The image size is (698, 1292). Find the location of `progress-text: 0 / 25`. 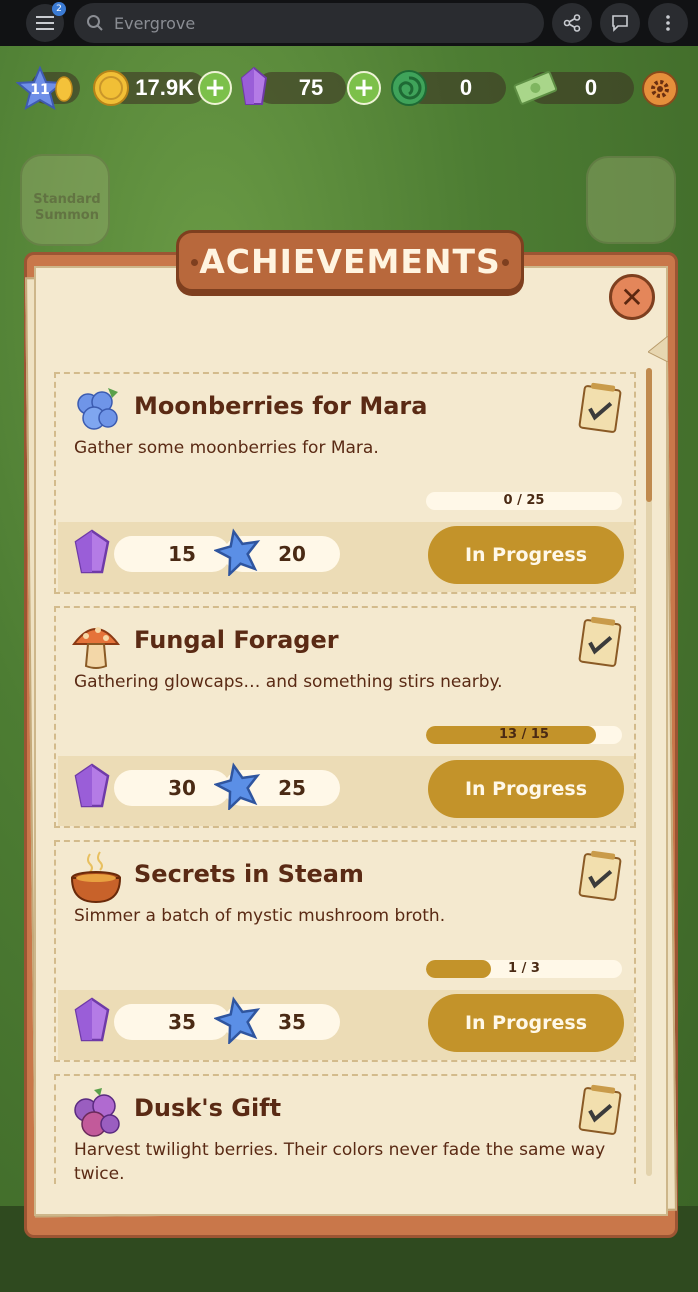

progress-text: 0 / 25 is located at coordinates (524, 500).